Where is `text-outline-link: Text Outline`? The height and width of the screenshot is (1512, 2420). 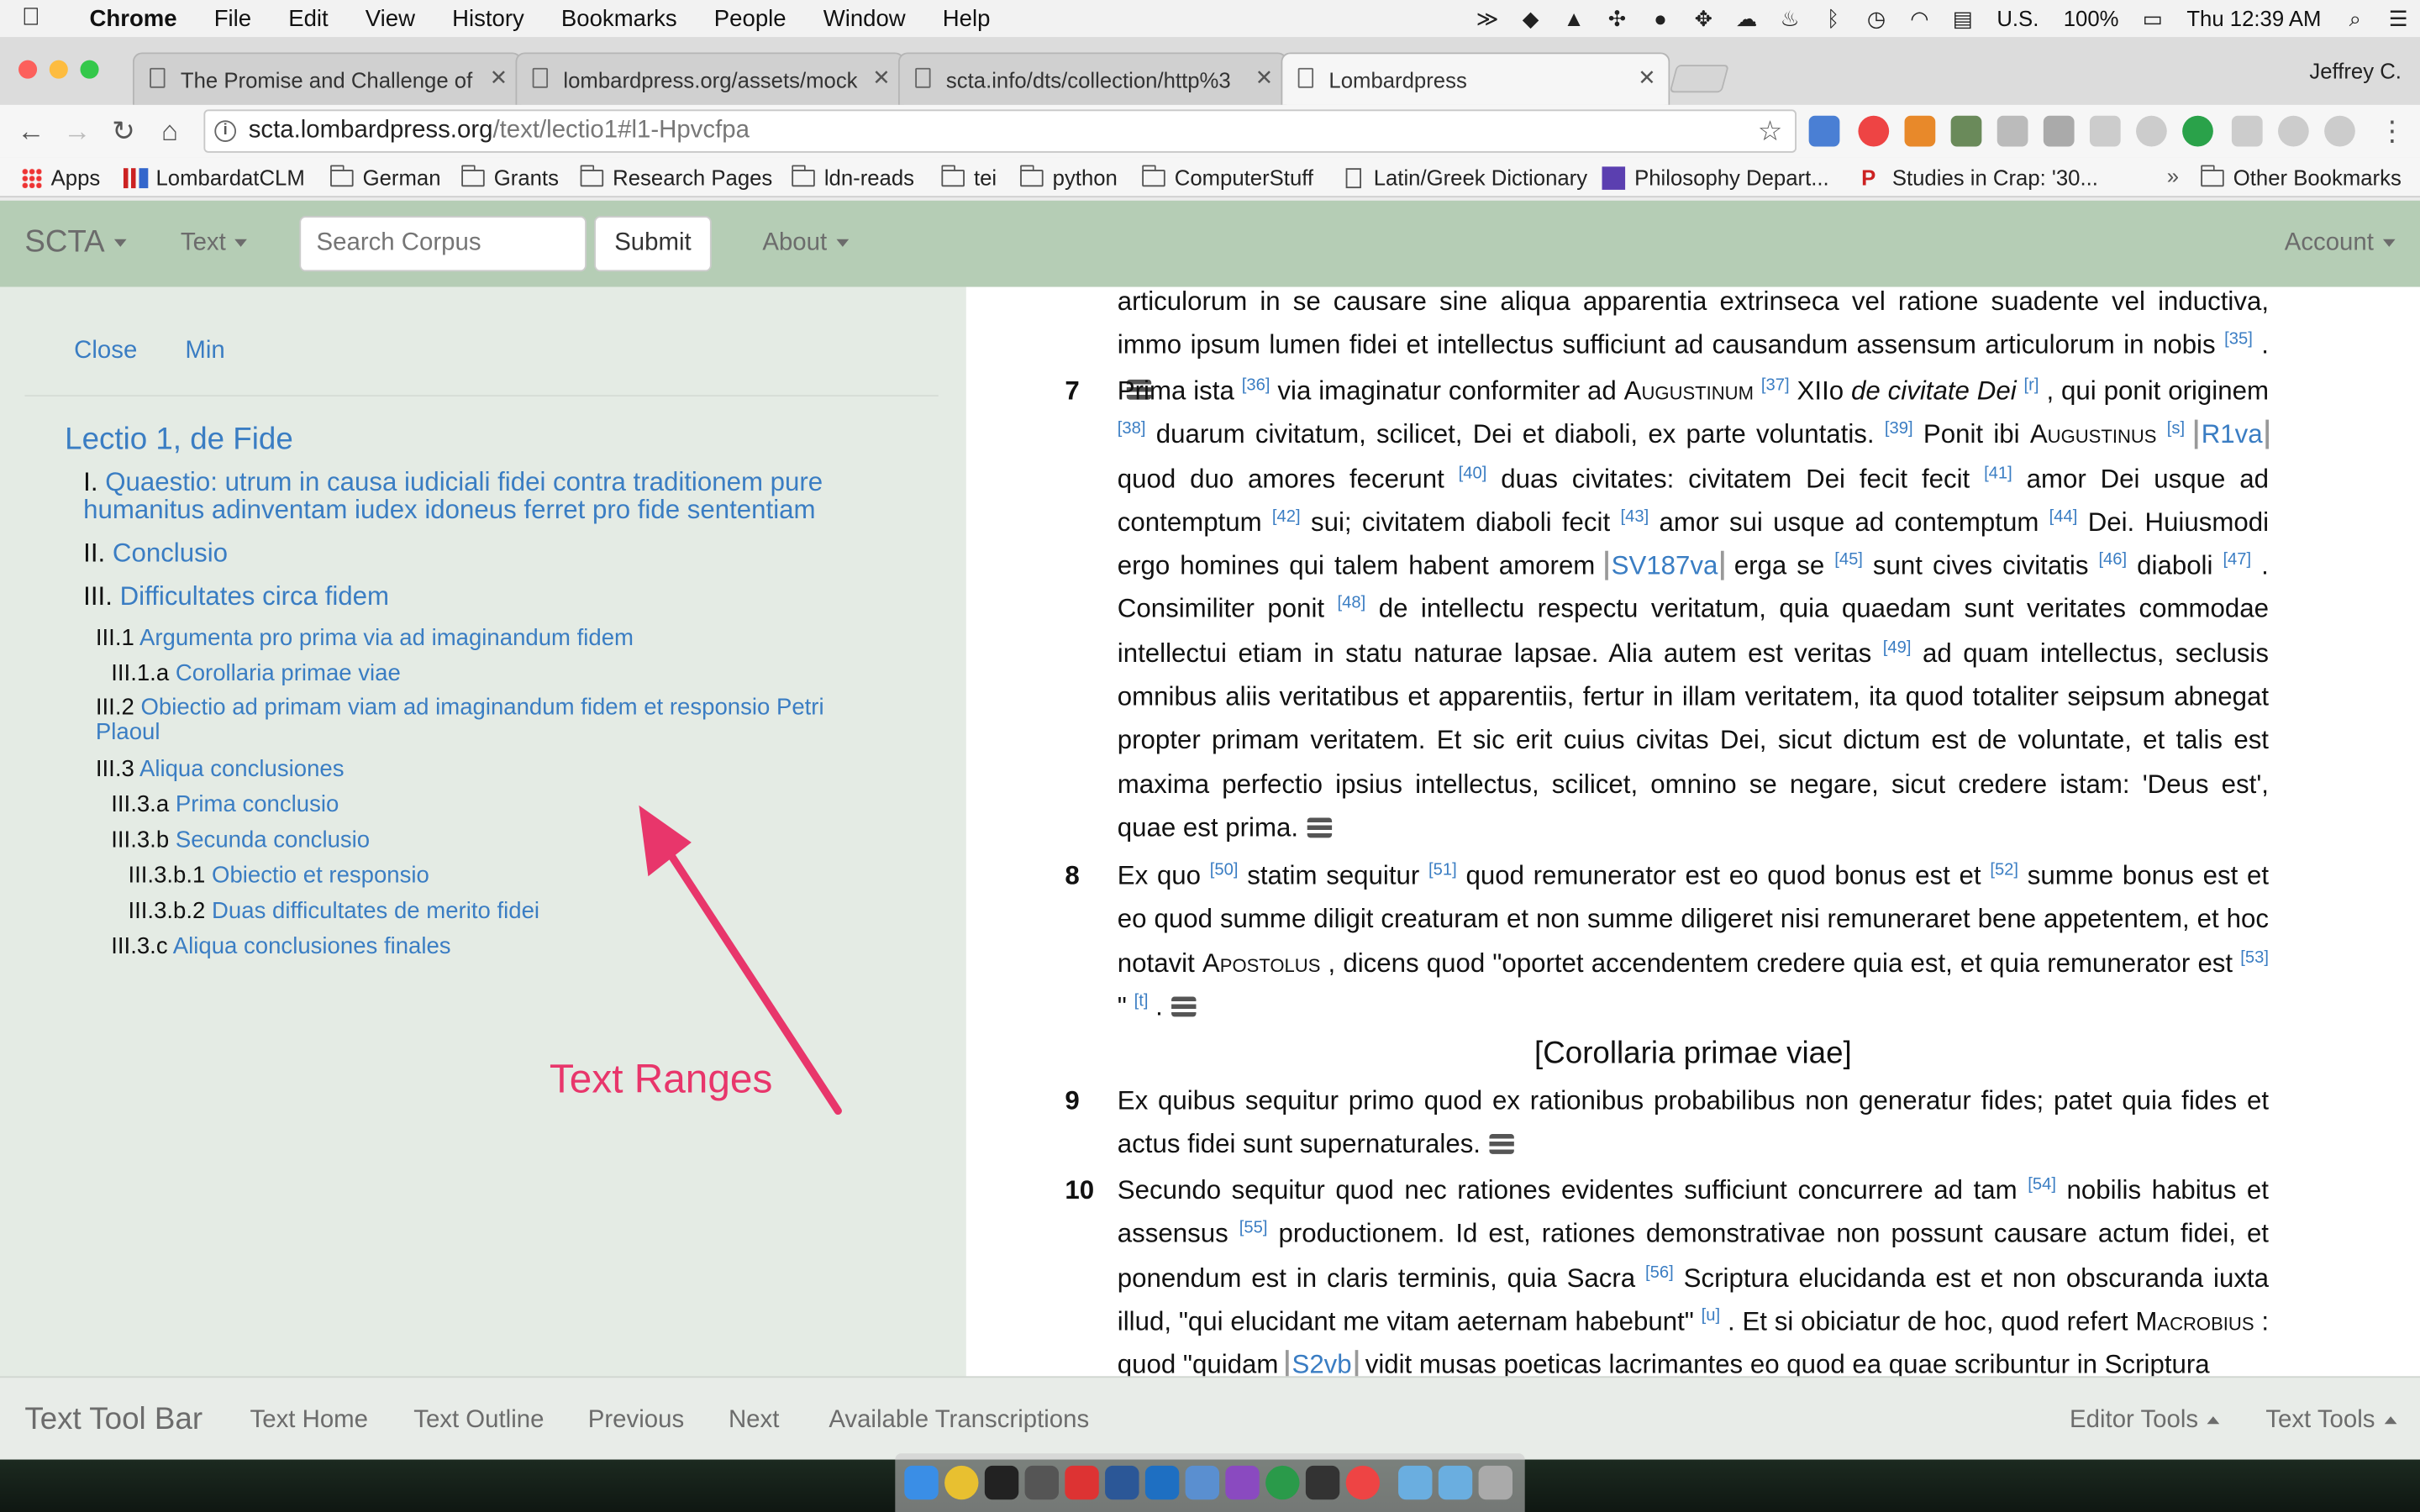
text-outline-link: Text Outline is located at coordinates (479, 1421).